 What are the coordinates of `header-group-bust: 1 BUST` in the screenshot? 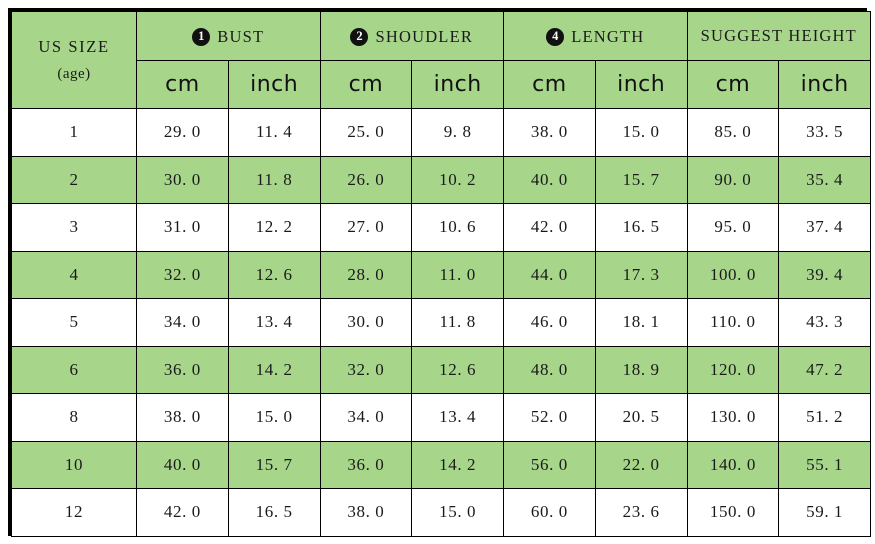 It's located at (228, 36).